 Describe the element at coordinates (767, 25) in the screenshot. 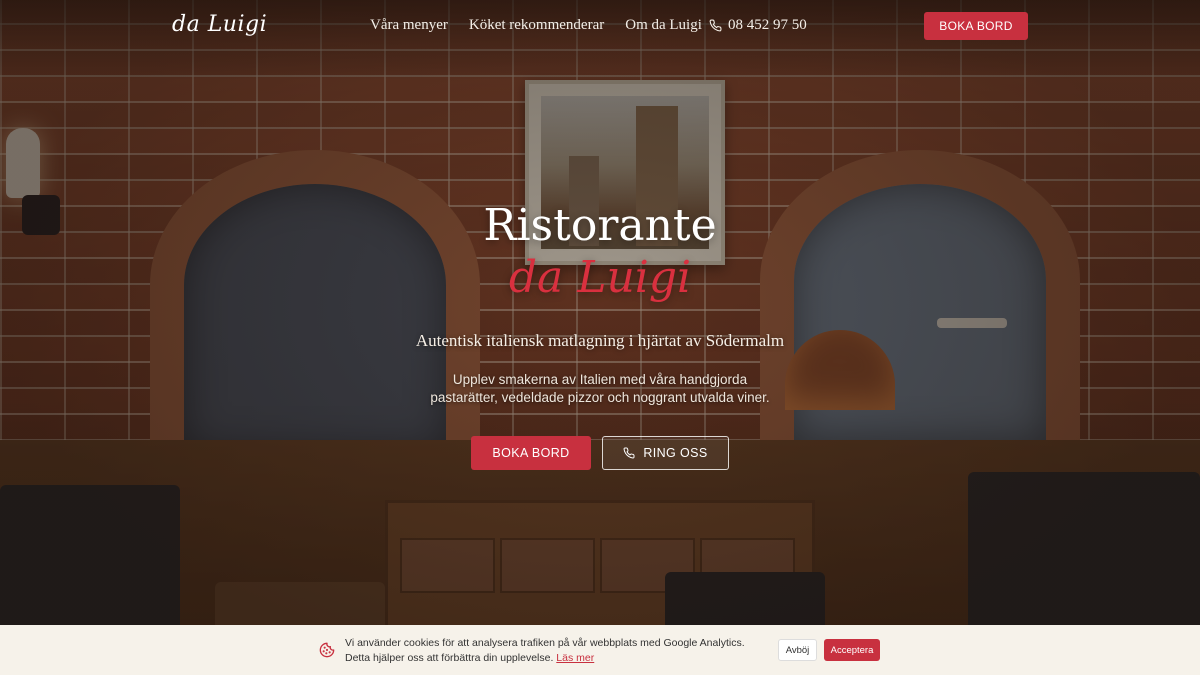

I see `nav-phone-number: 08 452 97 50` at that location.